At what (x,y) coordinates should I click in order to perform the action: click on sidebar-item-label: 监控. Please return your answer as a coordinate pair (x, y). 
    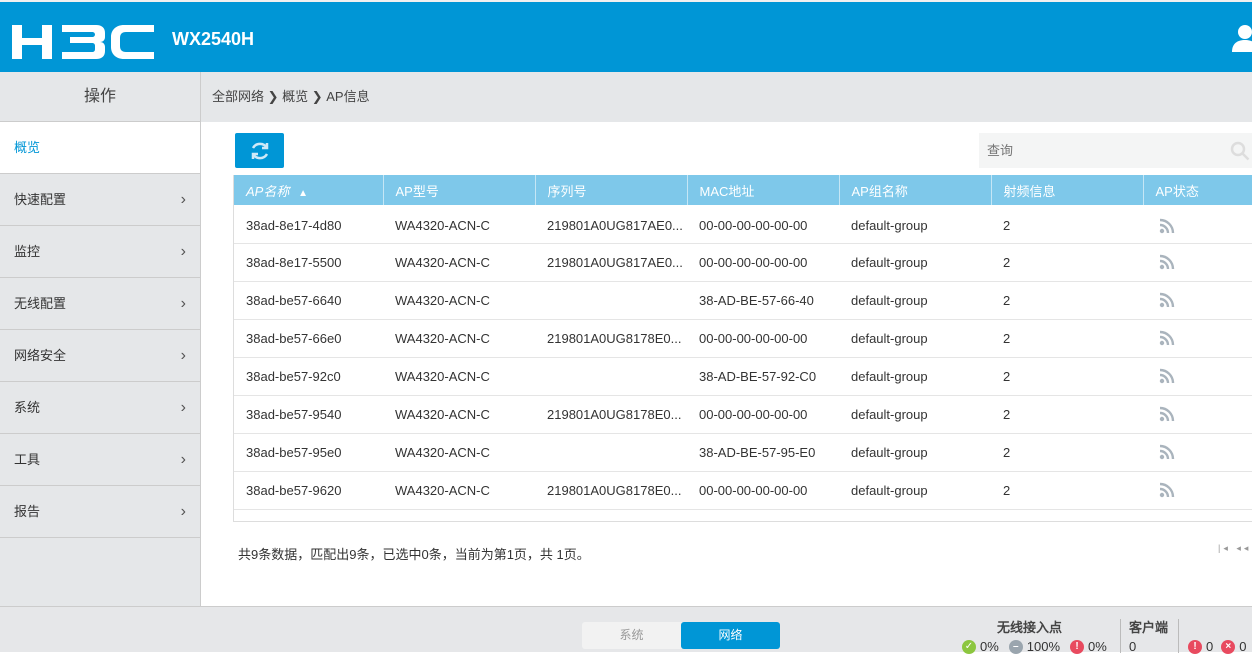
    Looking at the image, I should click on (27, 251).